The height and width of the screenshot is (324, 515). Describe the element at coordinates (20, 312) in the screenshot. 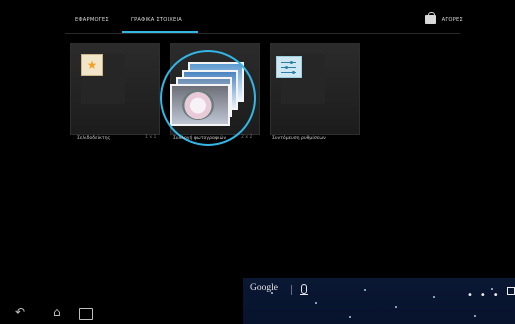

I see `back-icon: ↶` at that location.